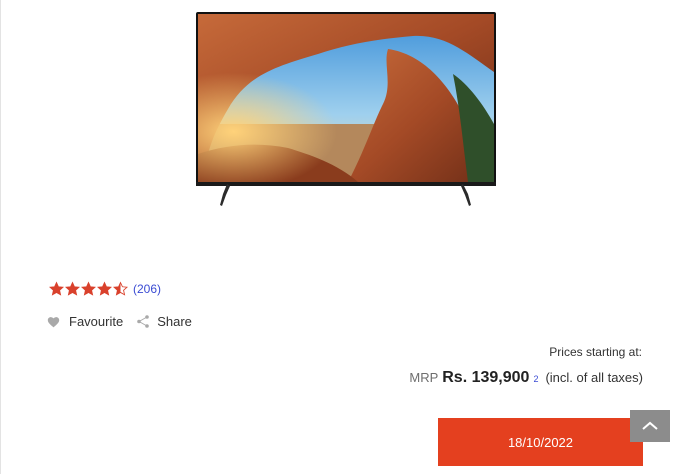 The height and width of the screenshot is (474, 674). I want to click on tv-leg-left, so click(225, 195).